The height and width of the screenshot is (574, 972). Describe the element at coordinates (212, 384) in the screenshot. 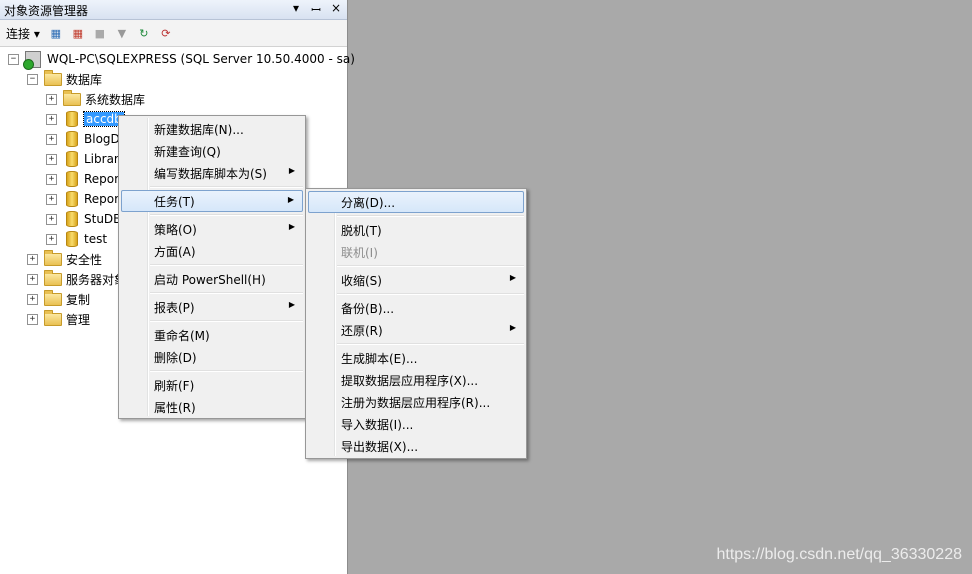

I see `menu-item-refresh: 刷新(F)` at that location.